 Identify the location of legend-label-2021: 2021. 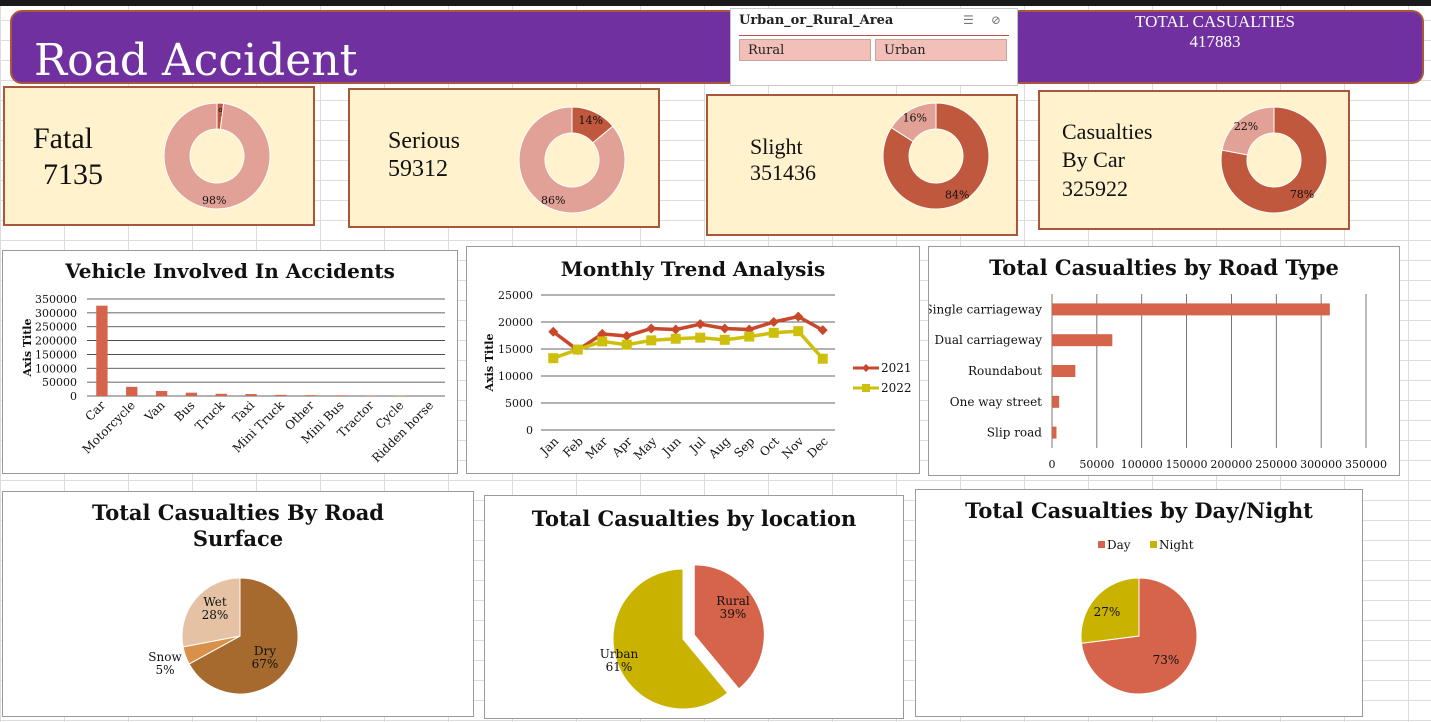
(896, 368).